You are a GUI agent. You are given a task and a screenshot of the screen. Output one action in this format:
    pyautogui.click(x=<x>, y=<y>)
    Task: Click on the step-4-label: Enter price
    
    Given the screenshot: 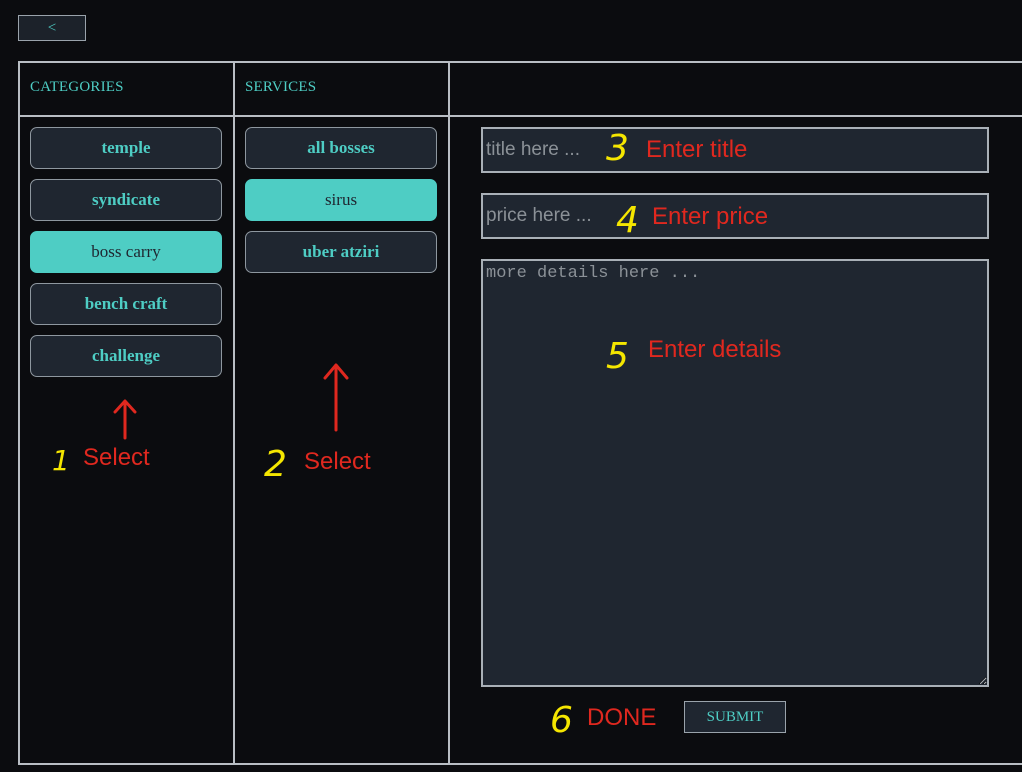 What is the action you would take?
    pyautogui.click(x=710, y=216)
    